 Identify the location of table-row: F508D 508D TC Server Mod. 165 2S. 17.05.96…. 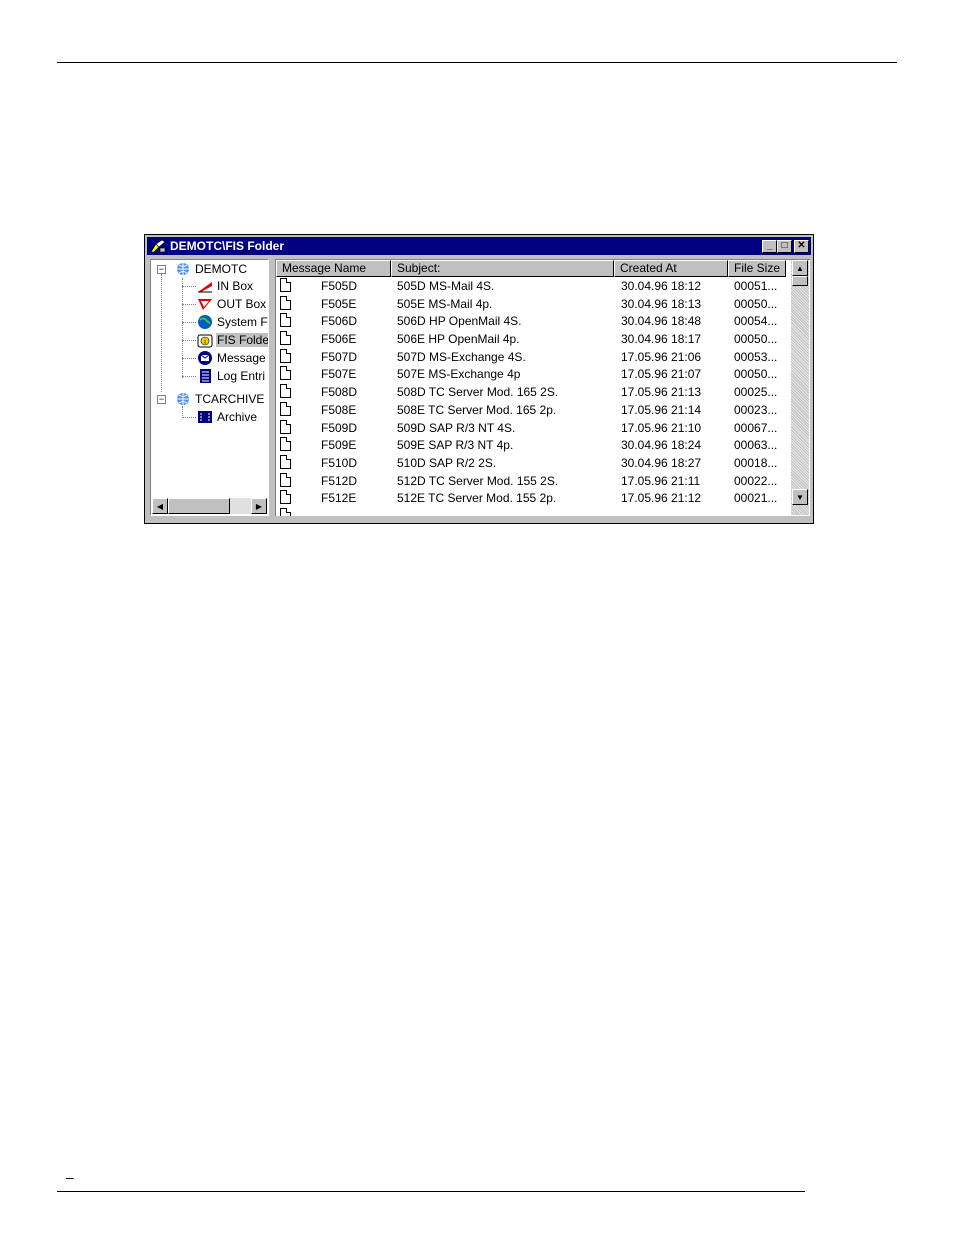
(533, 392).